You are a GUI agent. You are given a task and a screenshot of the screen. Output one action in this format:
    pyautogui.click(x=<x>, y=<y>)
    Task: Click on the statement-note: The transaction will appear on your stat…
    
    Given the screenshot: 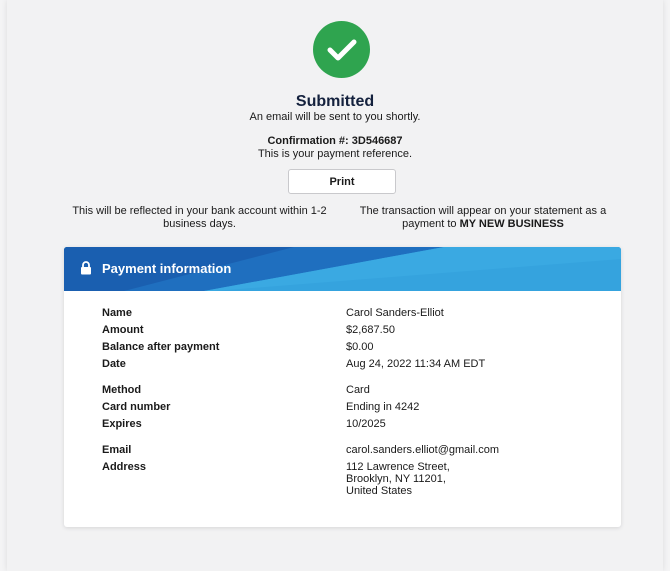 What is the action you would take?
    pyautogui.click(x=483, y=218)
    